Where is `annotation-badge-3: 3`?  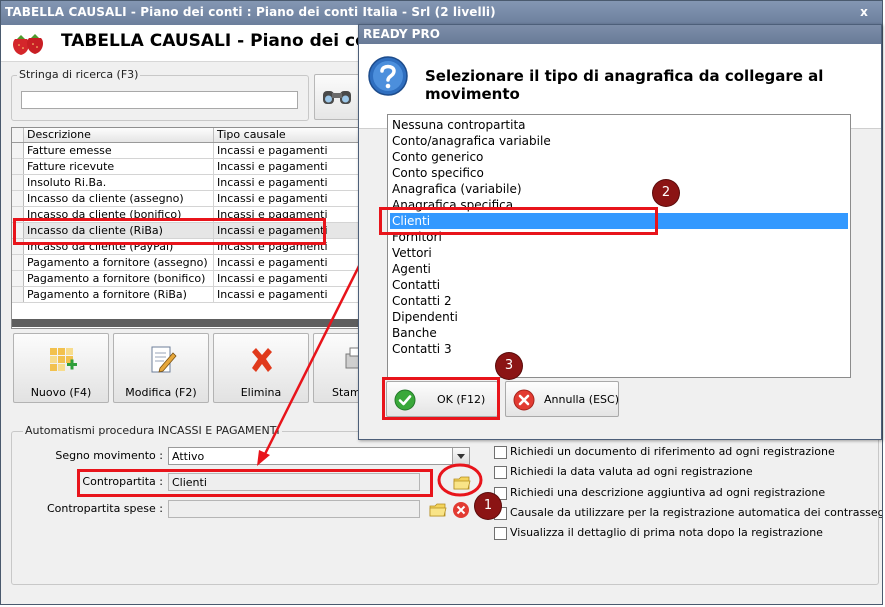 annotation-badge-3: 3 is located at coordinates (509, 366).